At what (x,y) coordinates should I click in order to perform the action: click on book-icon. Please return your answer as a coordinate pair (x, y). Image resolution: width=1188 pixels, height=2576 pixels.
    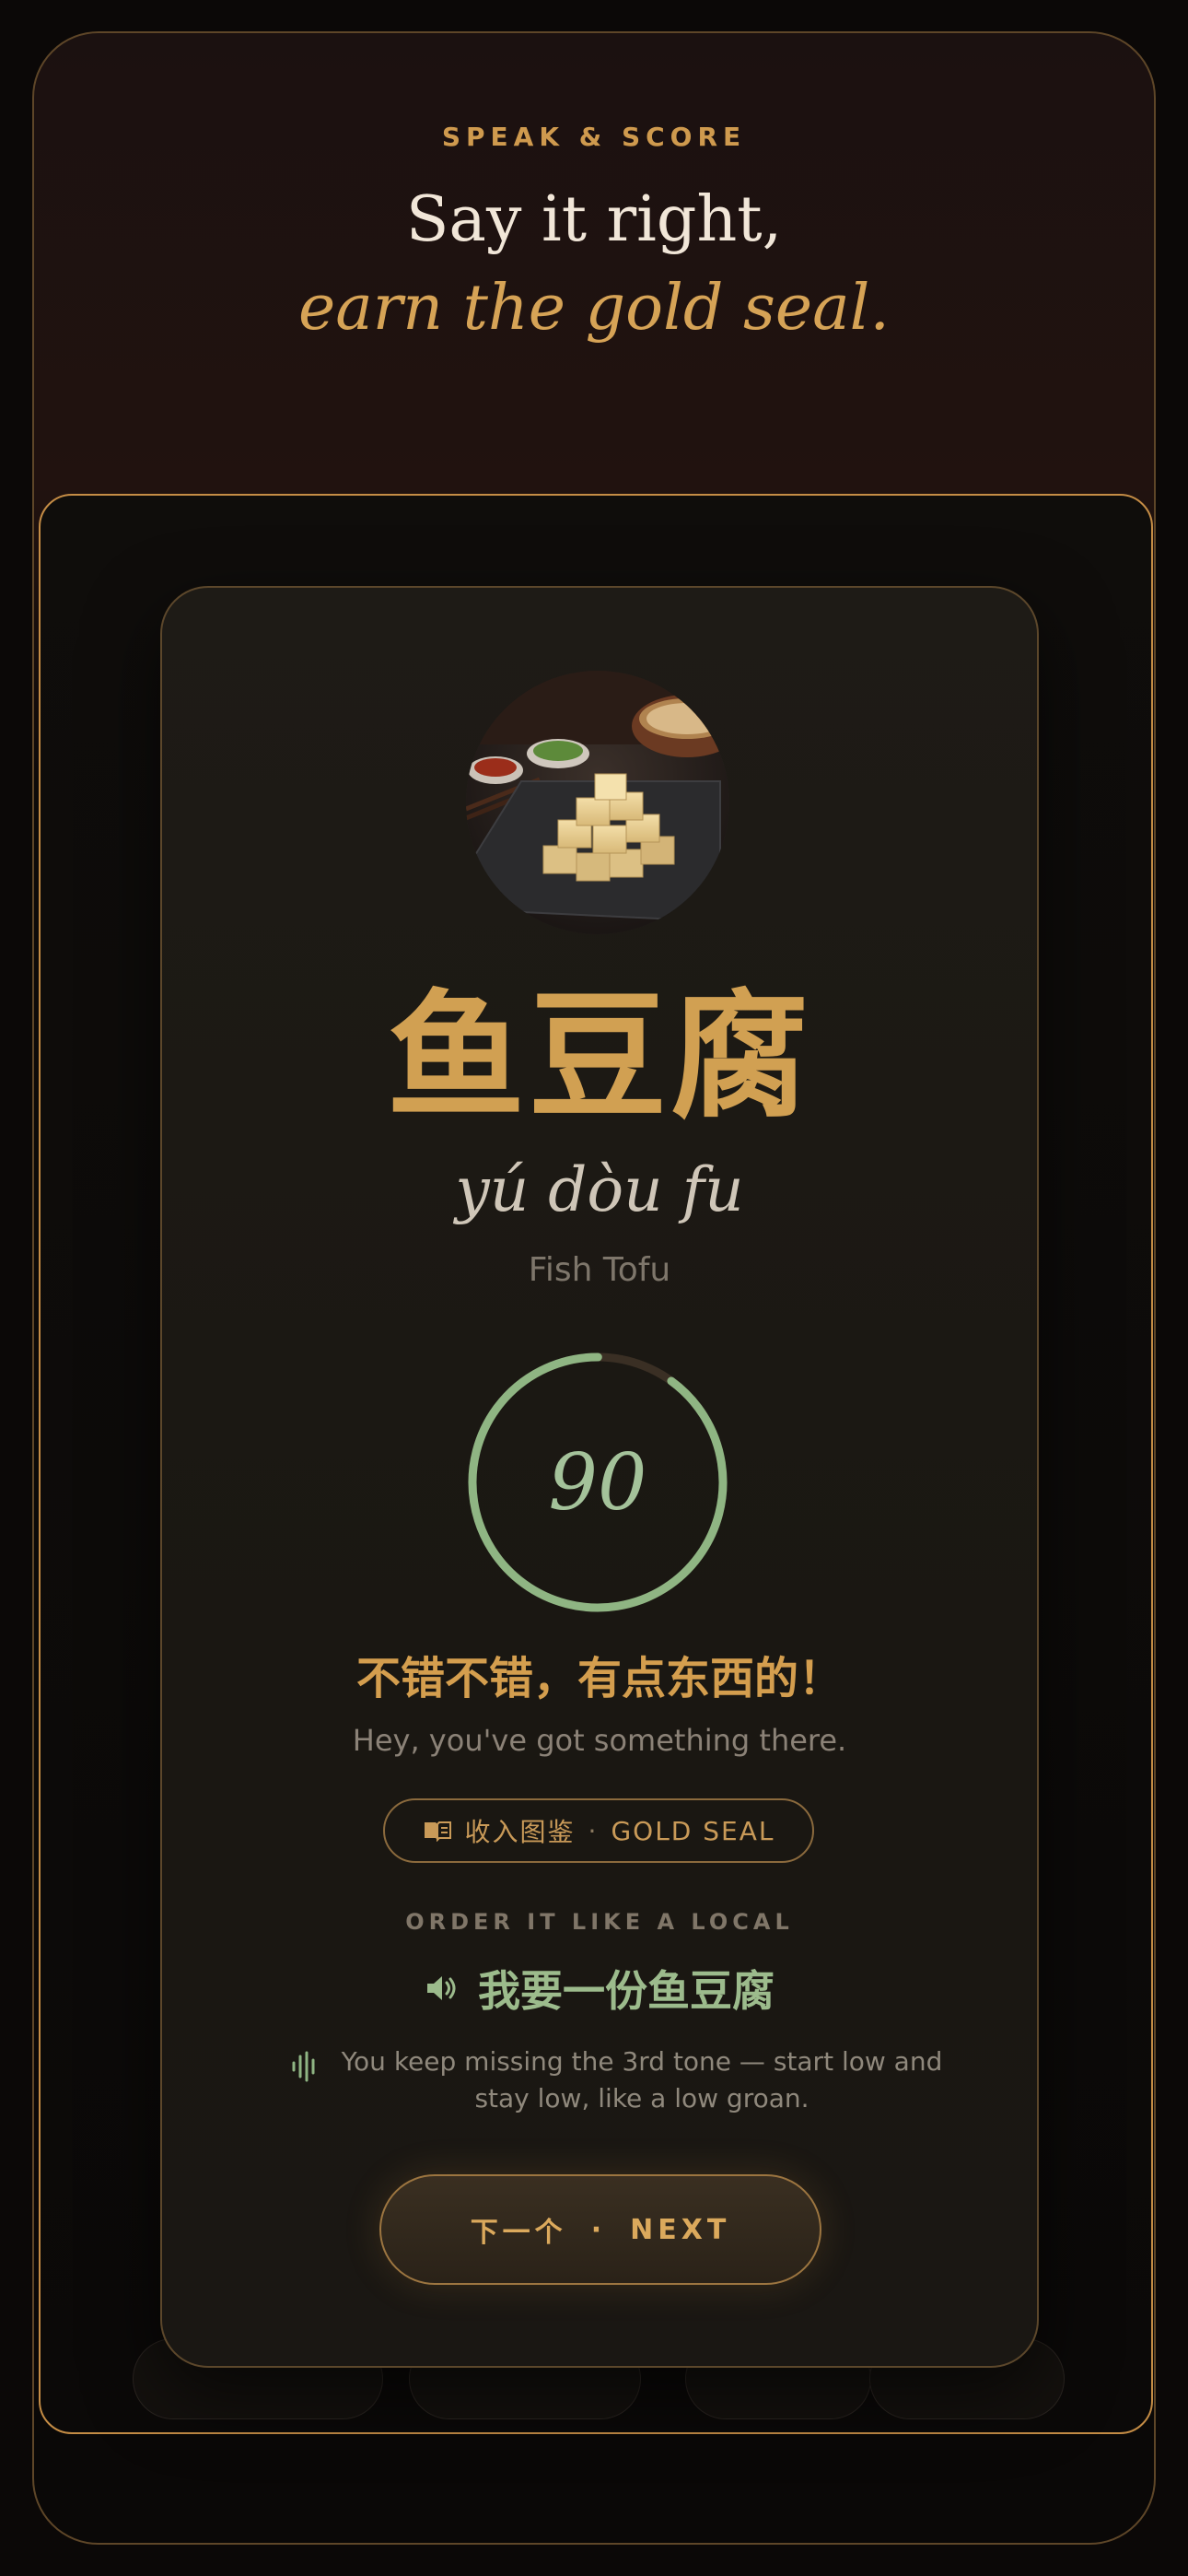
    Looking at the image, I should click on (437, 1831).